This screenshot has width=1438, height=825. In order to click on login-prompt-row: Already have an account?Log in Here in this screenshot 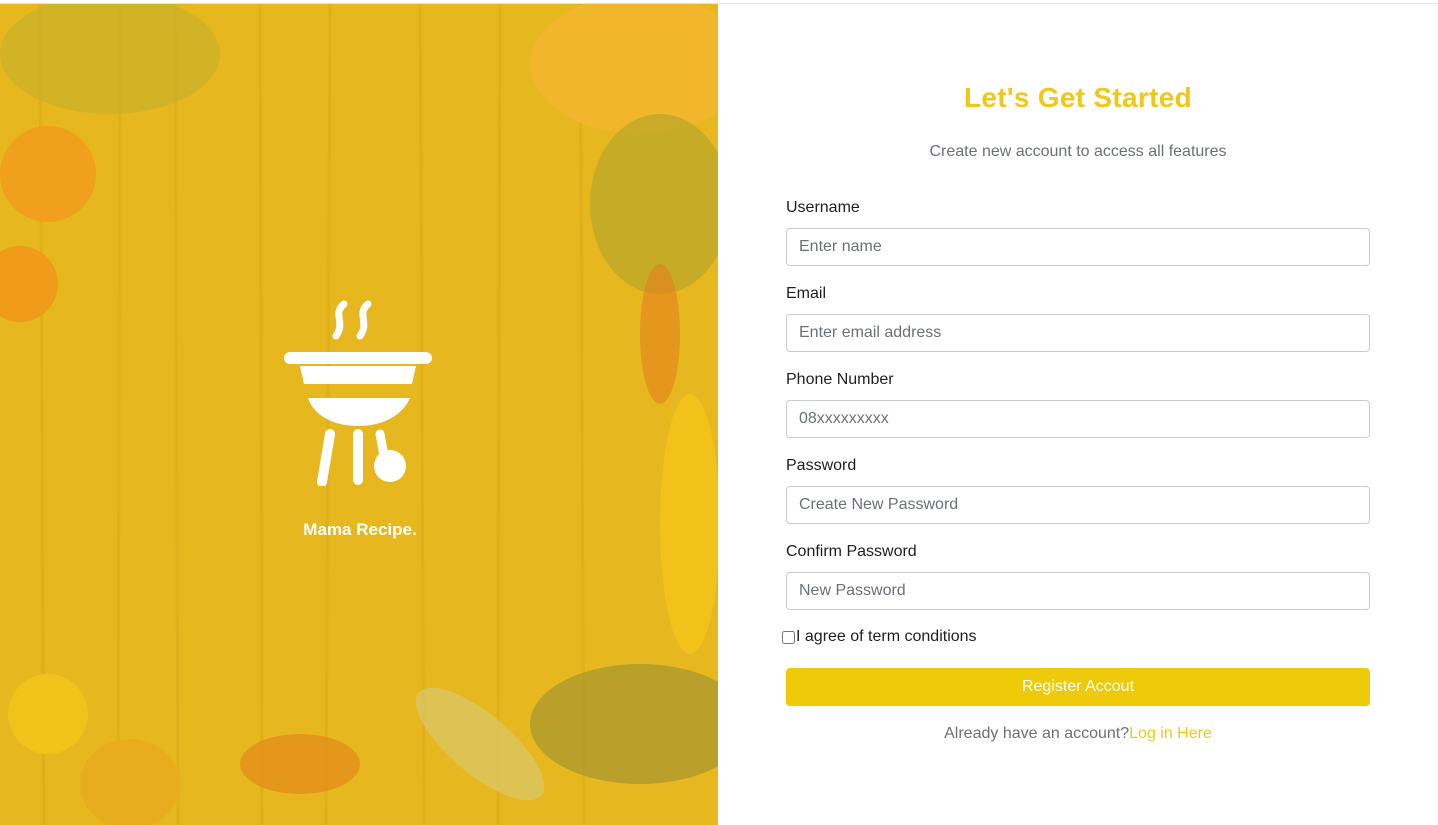, I will do `click(1078, 734)`.